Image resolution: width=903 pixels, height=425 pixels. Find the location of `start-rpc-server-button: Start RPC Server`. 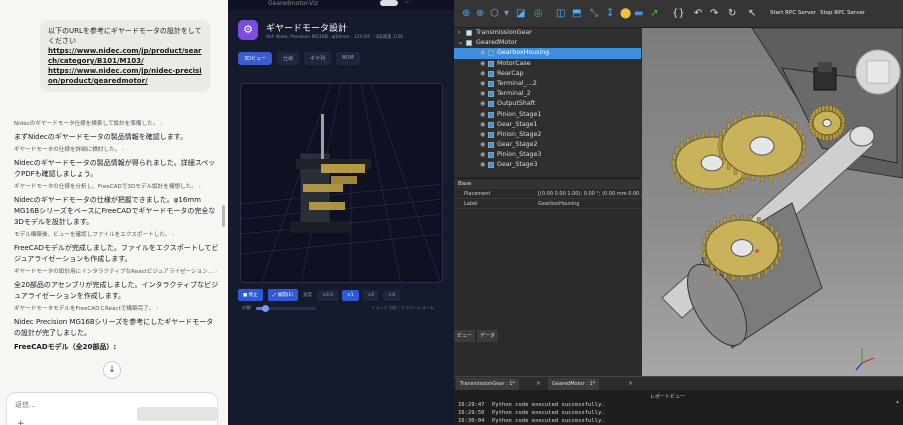

start-rpc-server-button: Start RPC Server is located at coordinates (793, 13).